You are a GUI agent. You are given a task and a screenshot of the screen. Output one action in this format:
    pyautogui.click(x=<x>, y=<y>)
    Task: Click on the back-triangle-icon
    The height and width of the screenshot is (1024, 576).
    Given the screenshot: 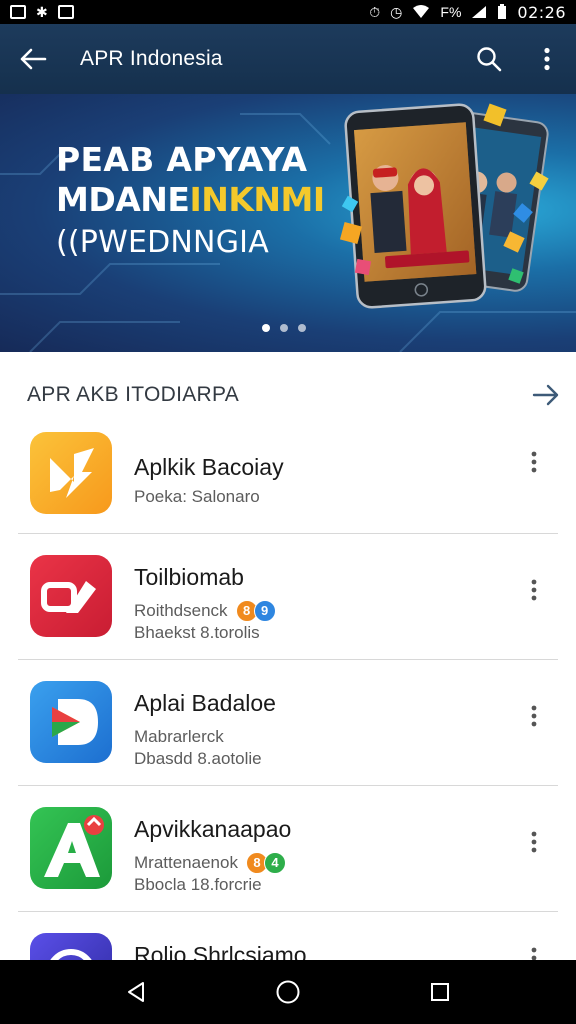 What is the action you would take?
    pyautogui.click(x=136, y=992)
    